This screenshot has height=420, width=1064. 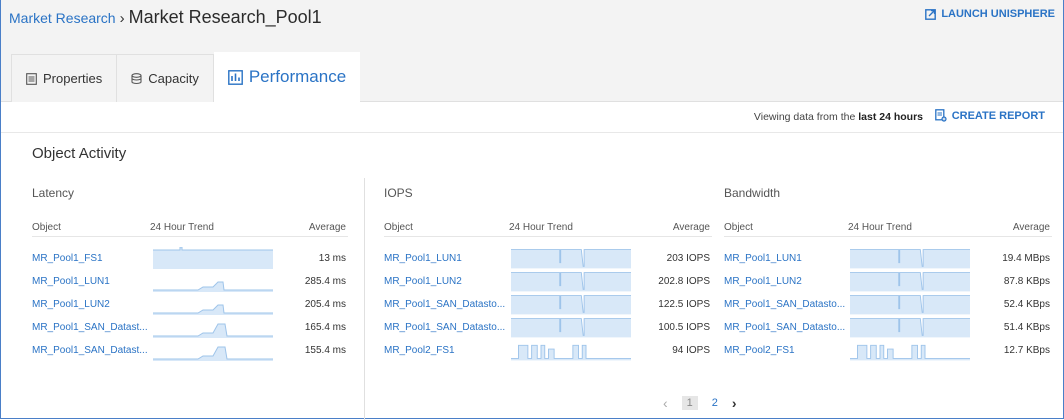 I want to click on latency-col-object: Object, so click(x=46, y=227).